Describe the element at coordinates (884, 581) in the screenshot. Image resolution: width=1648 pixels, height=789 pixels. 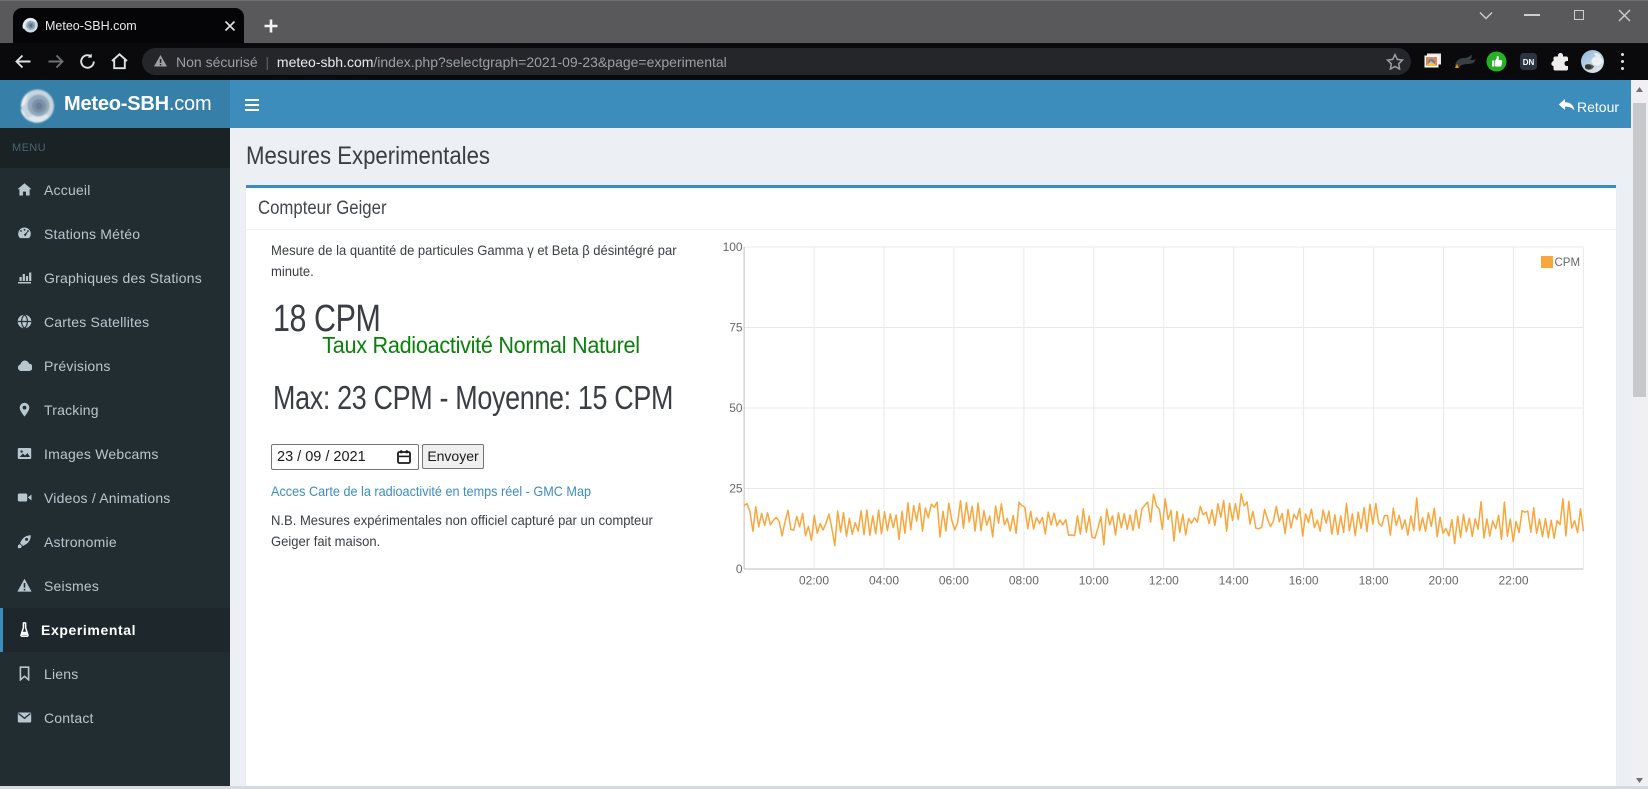
I see `svg-text: 04:00` at that location.